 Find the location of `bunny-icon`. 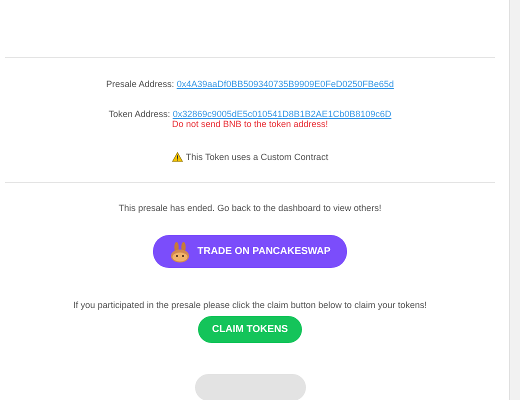

bunny-icon is located at coordinates (180, 251).